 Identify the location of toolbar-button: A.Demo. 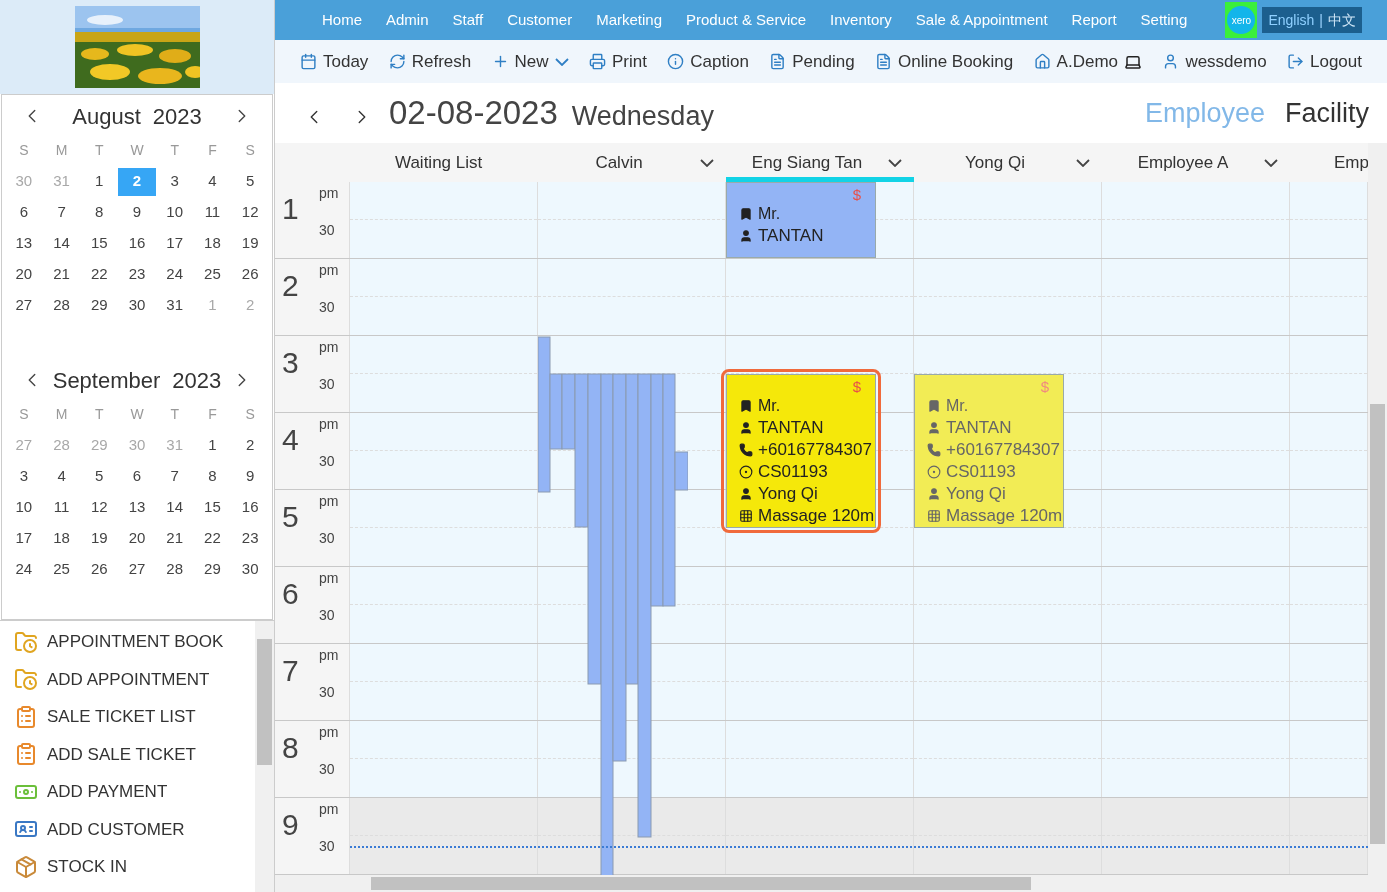
(1088, 61).